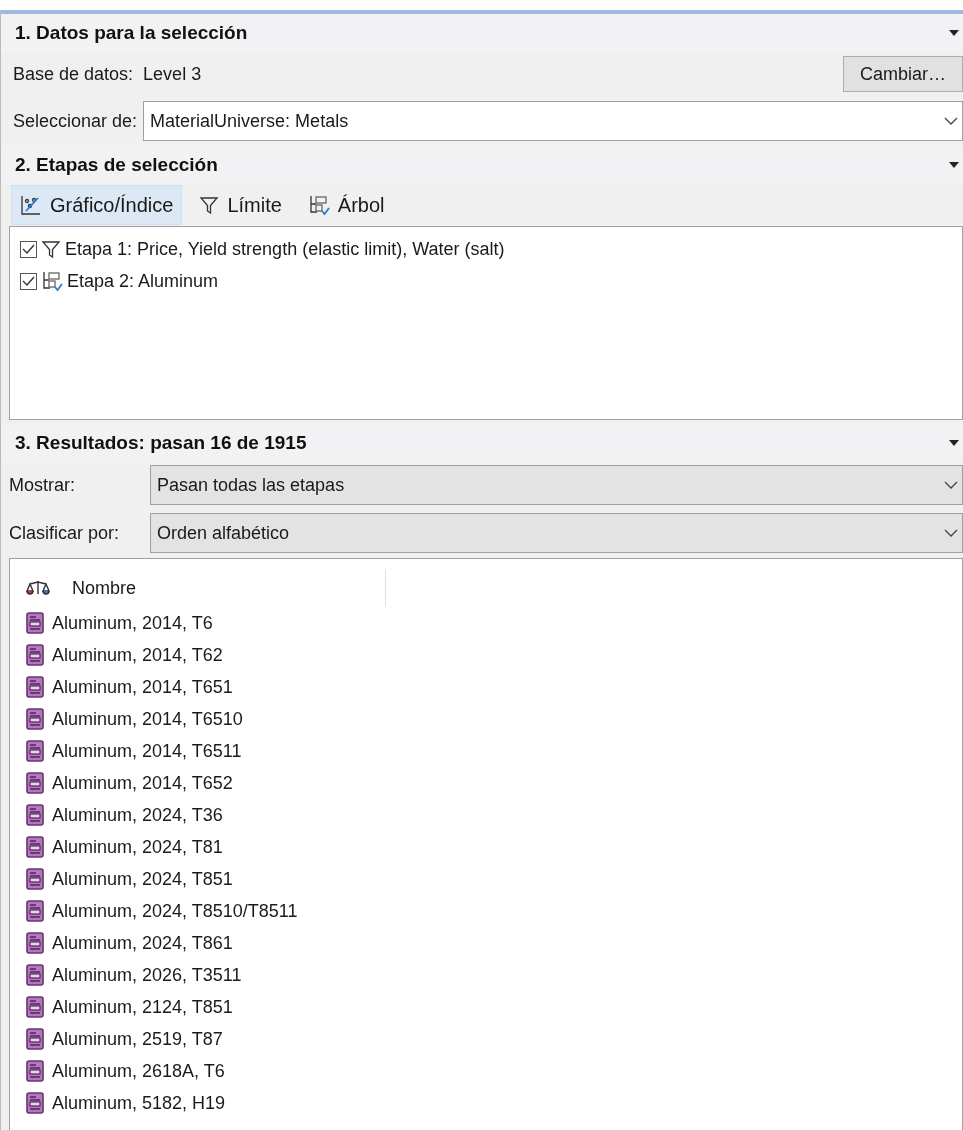  Describe the element at coordinates (31, 205) in the screenshot. I see `chart-icon` at that location.